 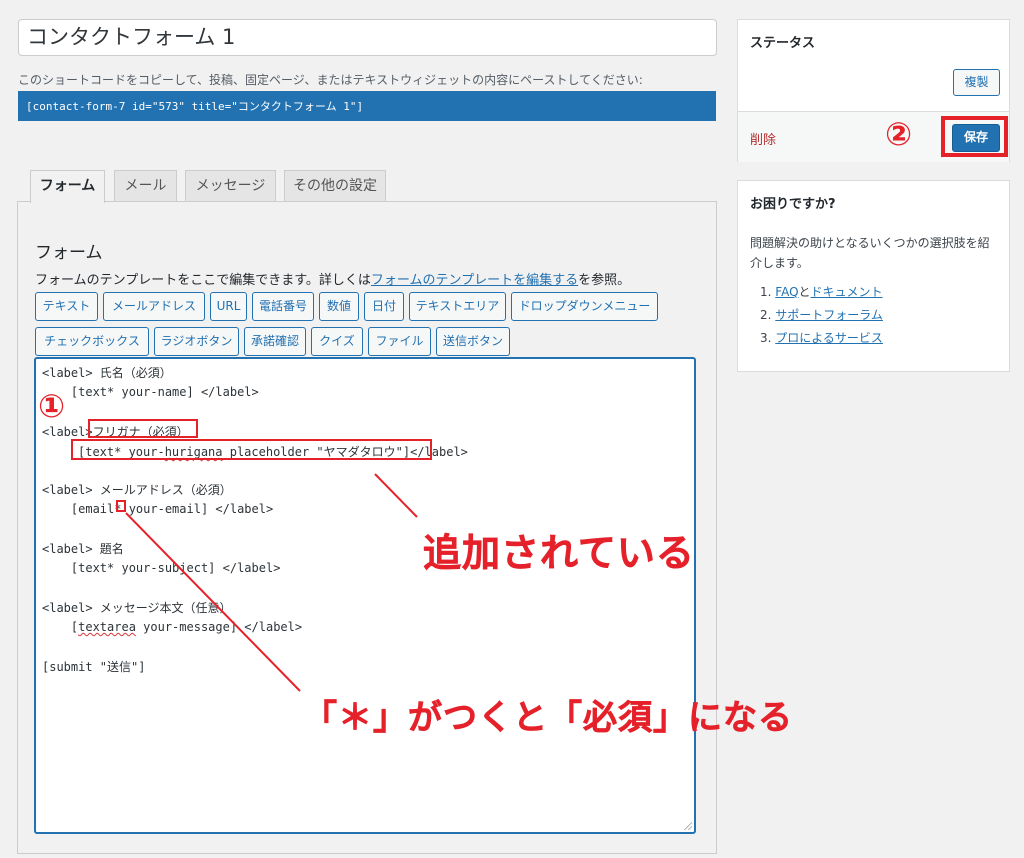 I want to click on tag-button-textarea: テキストエリア, so click(x=457, y=306).